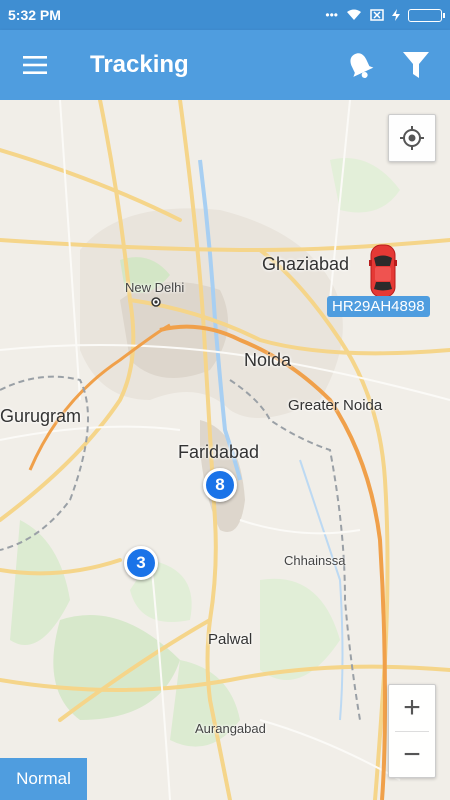 The height and width of the screenshot is (800, 450). Describe the element at coordinates (230, 728) in the screenshot. I see `map-label-aurangabad: Aurangabad` at that location.